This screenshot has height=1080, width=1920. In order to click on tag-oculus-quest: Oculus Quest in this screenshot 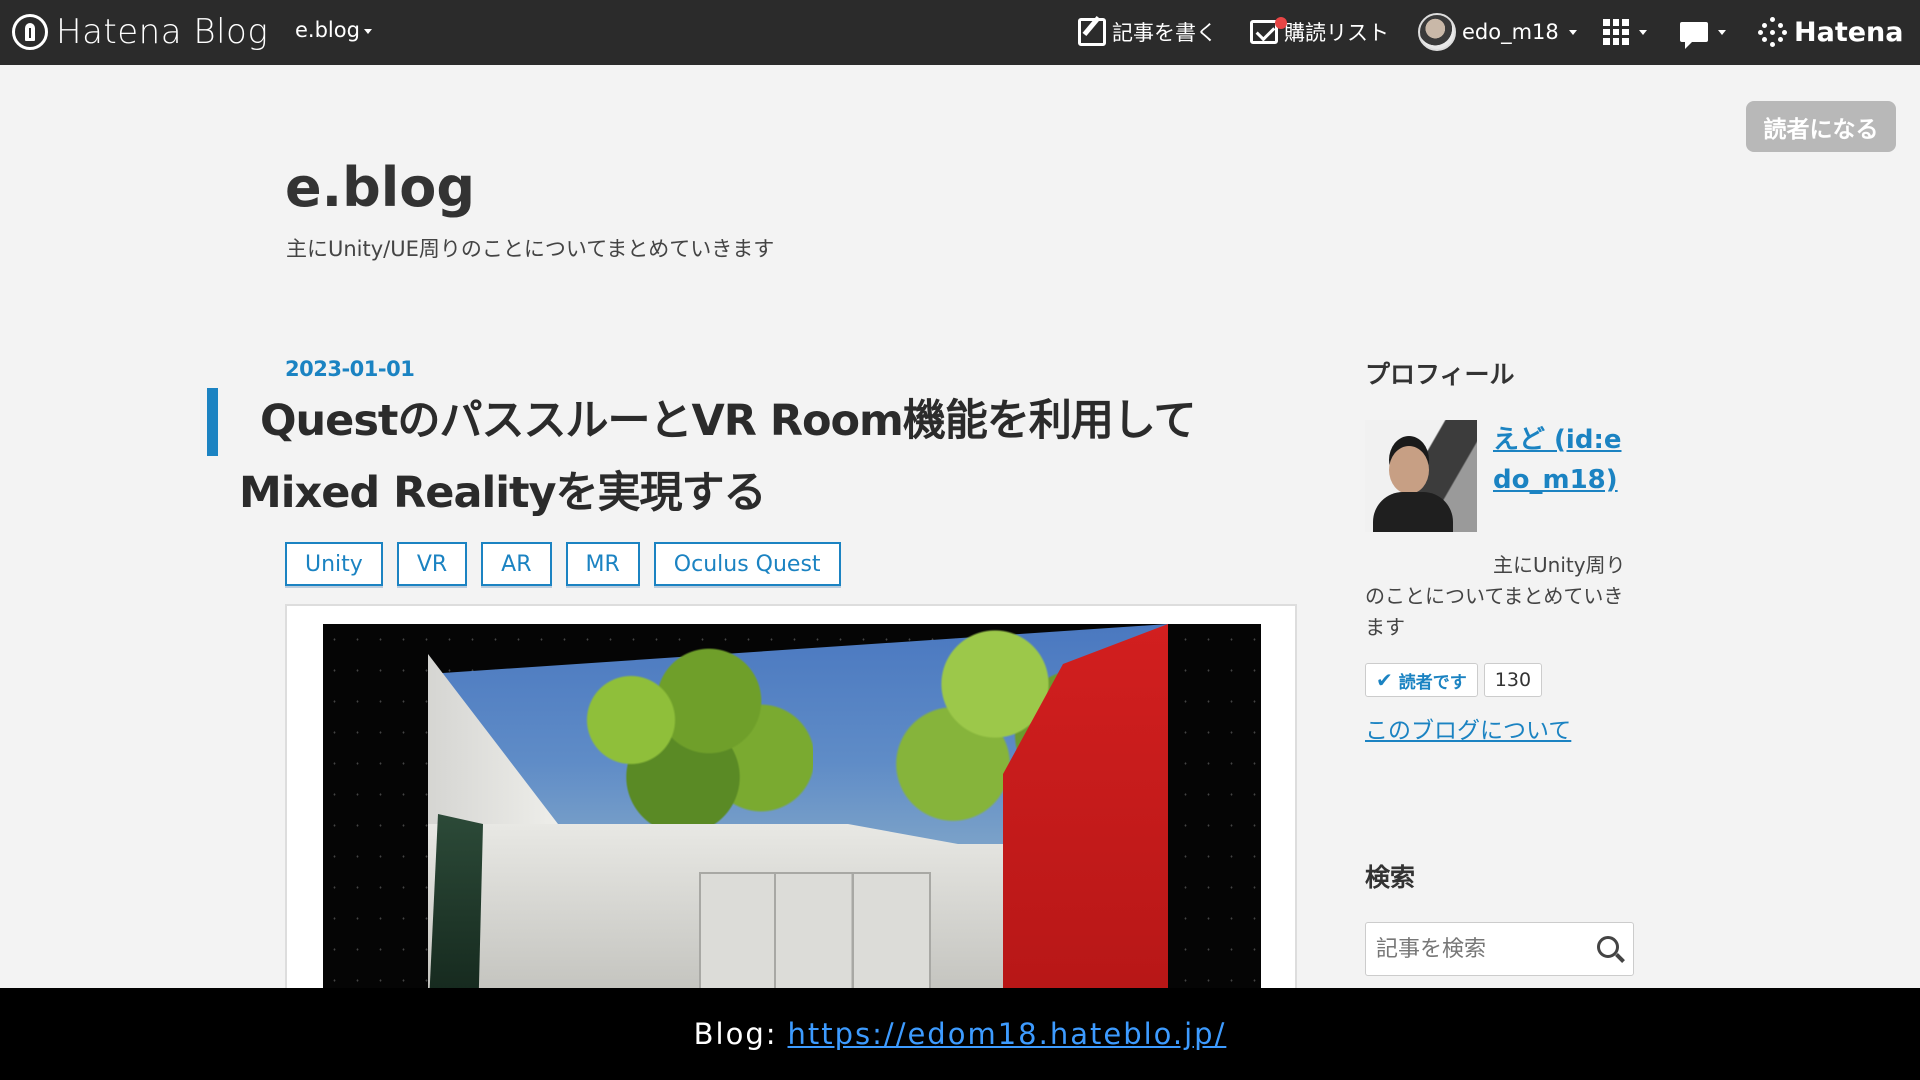, I will do `click(747, 564)`.